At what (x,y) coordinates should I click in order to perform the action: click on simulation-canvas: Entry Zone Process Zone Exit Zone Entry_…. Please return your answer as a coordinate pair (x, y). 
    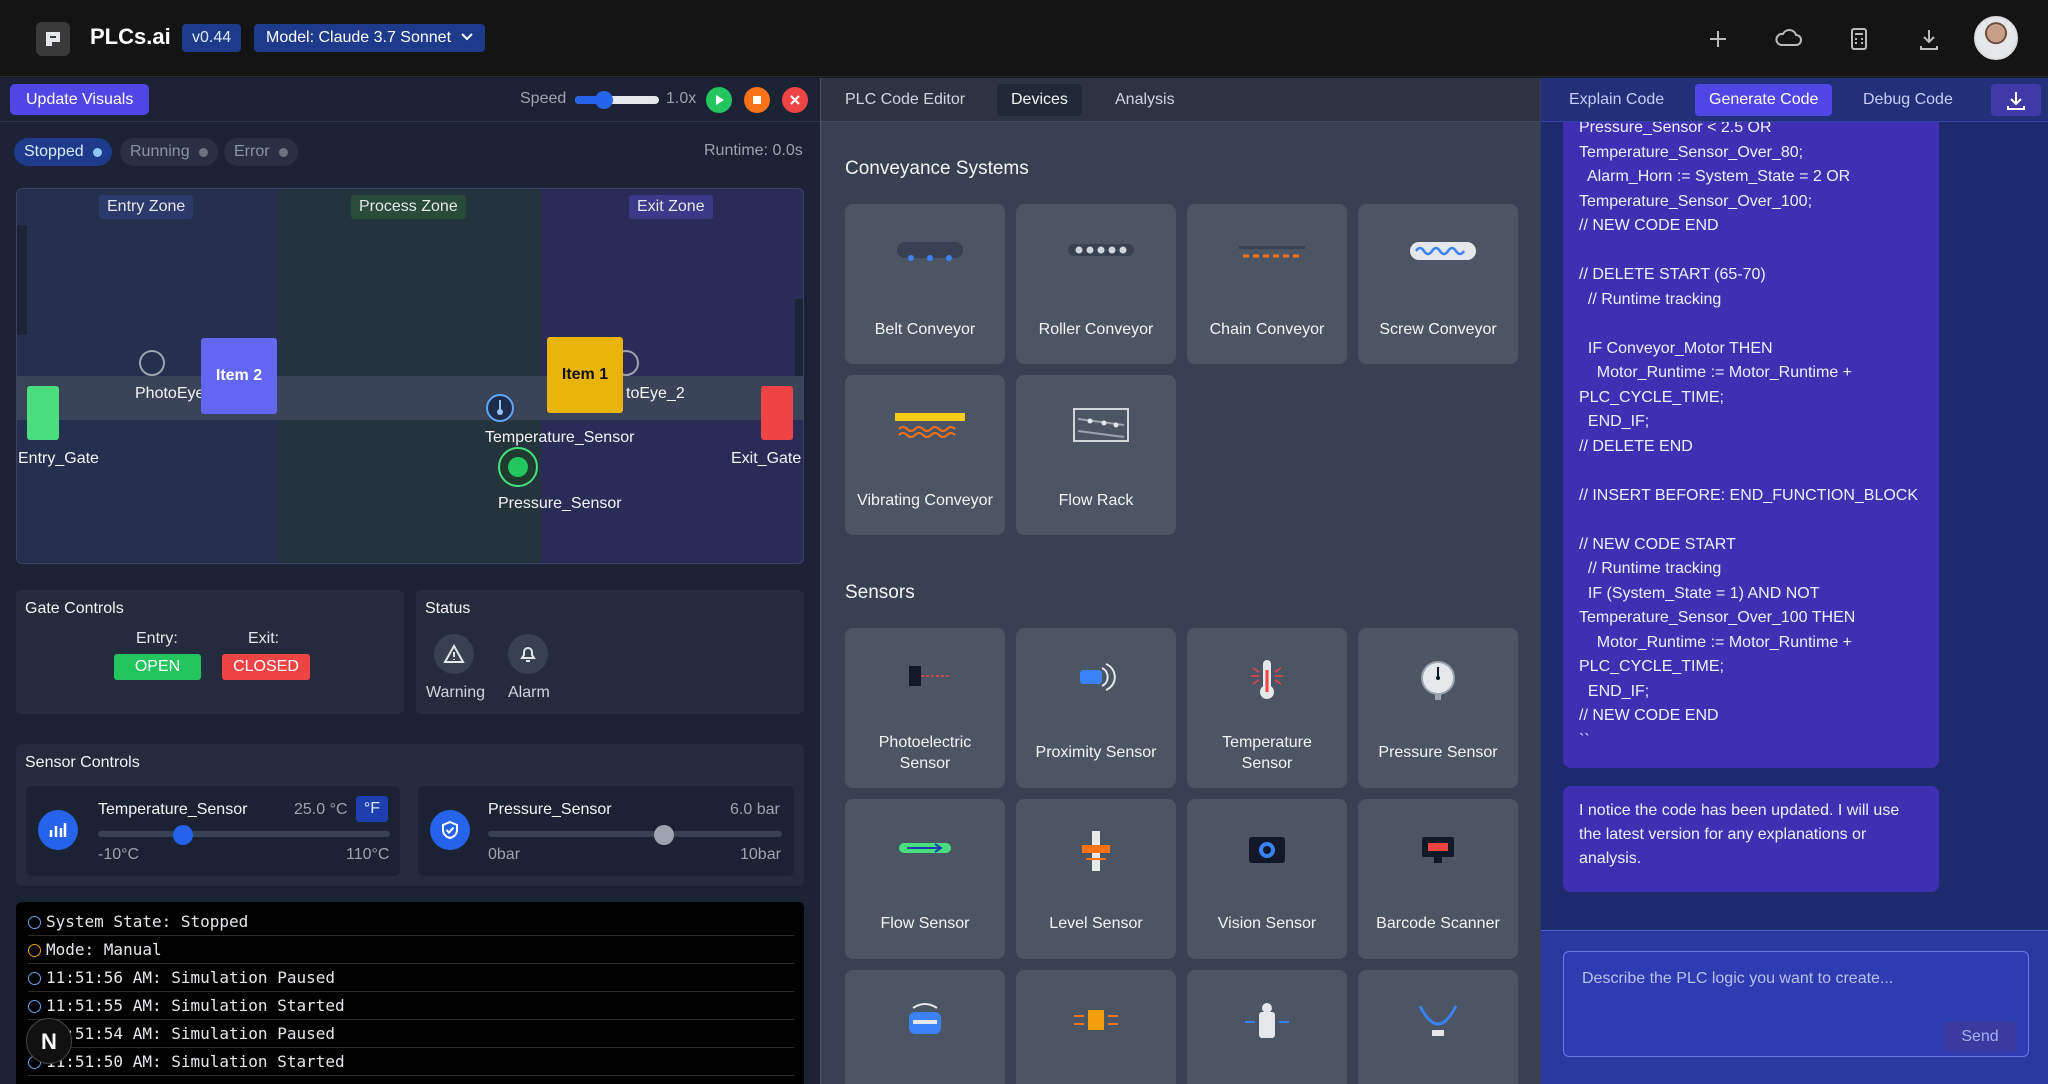
    Looking at the image, I should click on (410, 376).